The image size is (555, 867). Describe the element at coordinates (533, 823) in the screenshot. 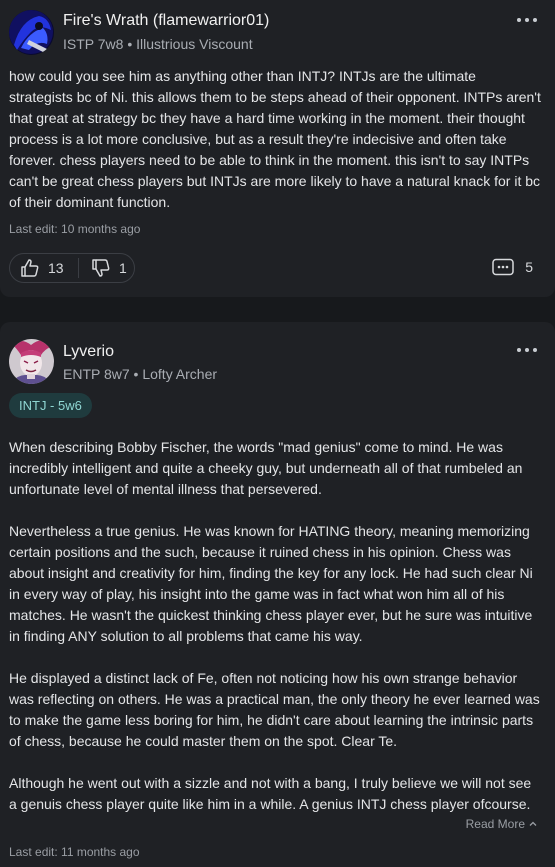

I see `chevron-up-icon` at that location.